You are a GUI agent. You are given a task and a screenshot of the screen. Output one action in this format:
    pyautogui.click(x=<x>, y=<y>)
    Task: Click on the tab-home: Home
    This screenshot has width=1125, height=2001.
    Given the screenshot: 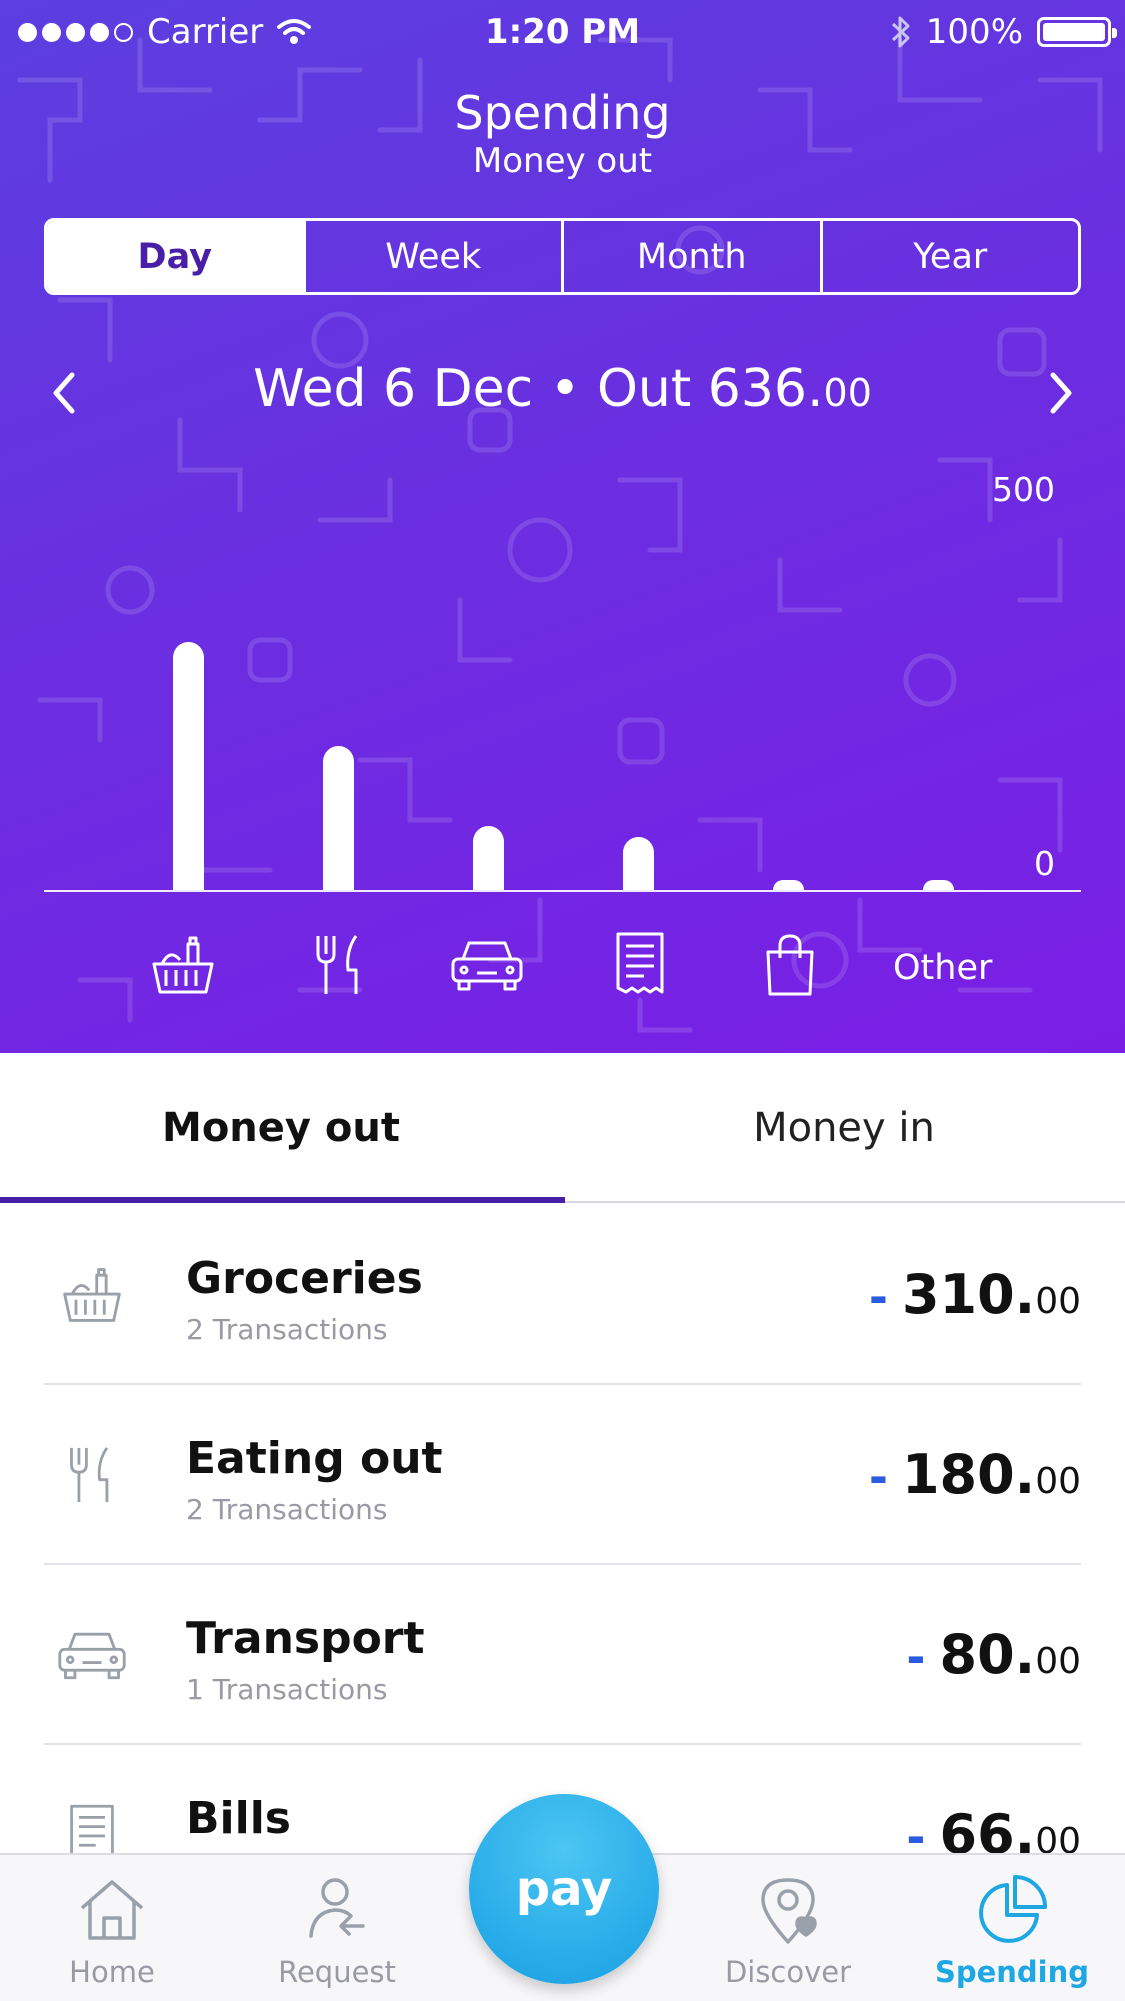 What is the action you would take?
    pyautogui.click(x=112, y=1927)
    